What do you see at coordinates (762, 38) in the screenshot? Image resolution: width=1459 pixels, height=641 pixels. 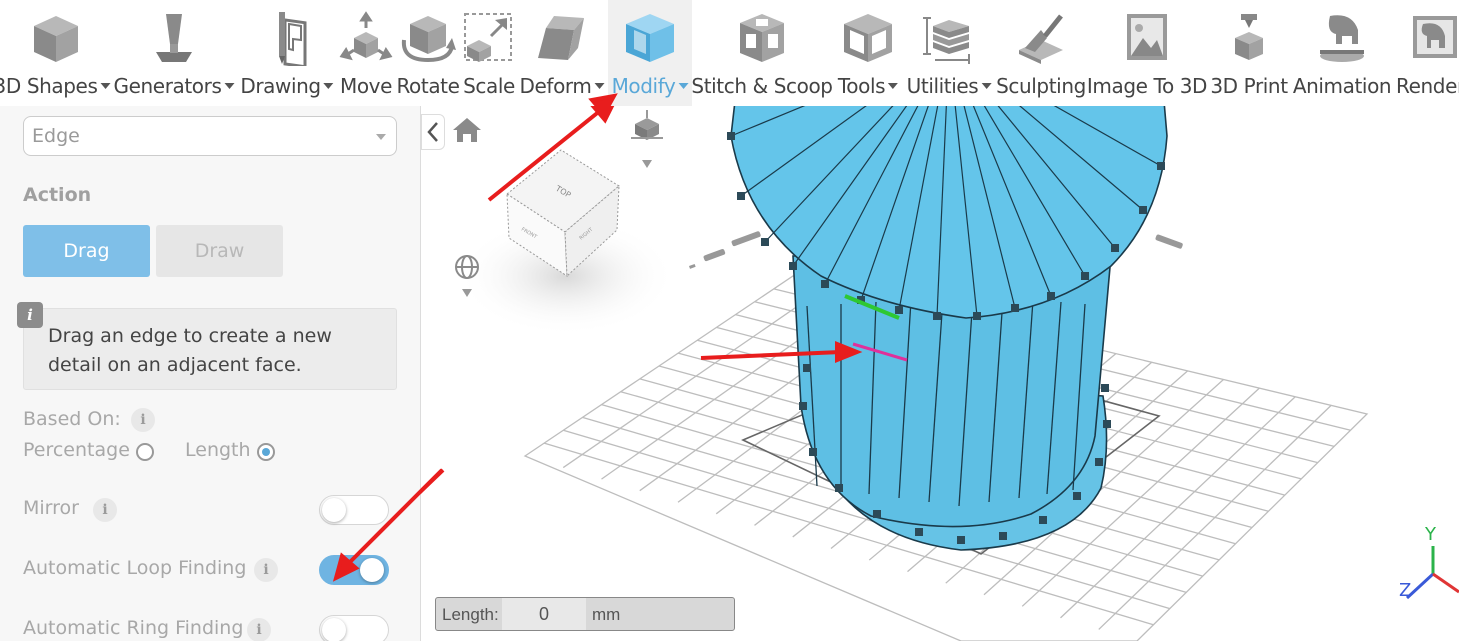 I see `stitch-scoop-icon` at bounding box center [762, 38].